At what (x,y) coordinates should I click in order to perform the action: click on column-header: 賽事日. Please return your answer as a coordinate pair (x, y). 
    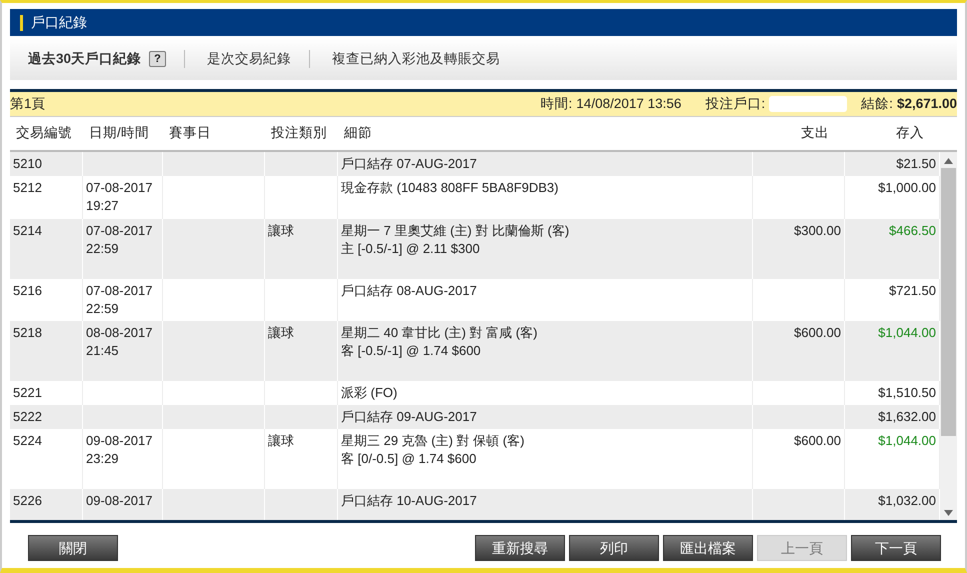
    Looking at the image, I should click on (190, 133).